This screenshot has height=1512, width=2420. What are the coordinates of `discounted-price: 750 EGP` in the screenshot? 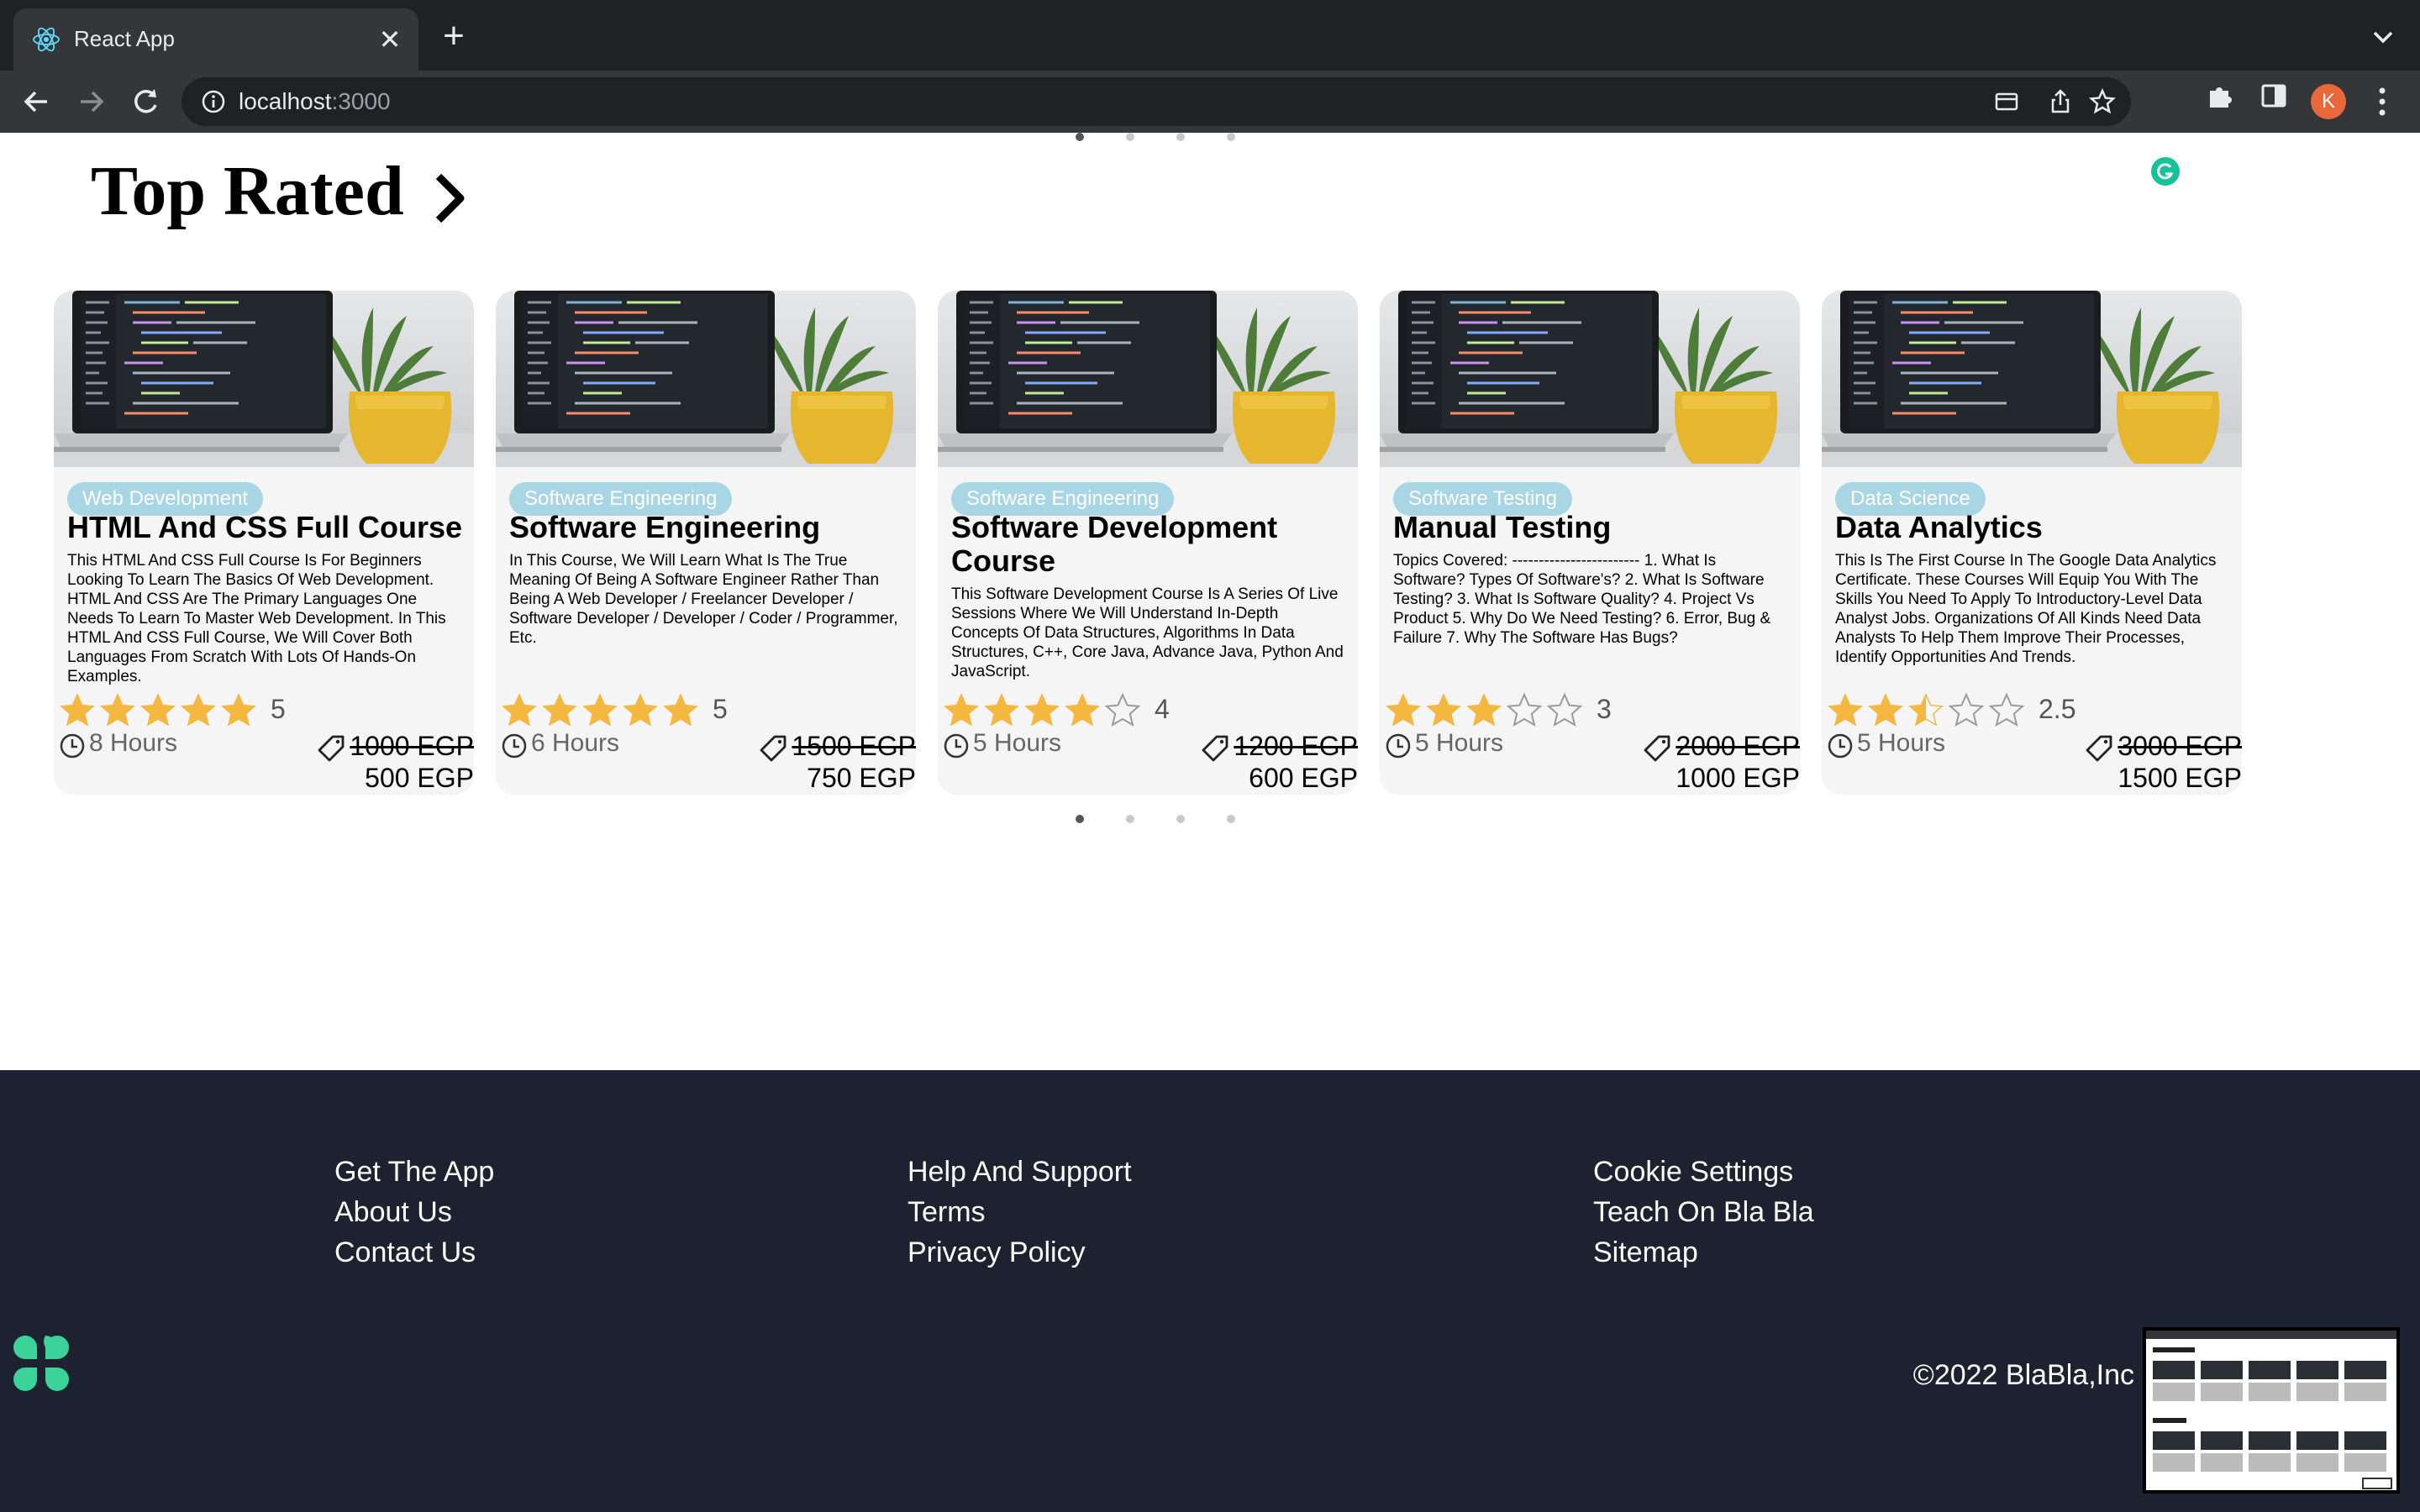 It's located at (862, 778).